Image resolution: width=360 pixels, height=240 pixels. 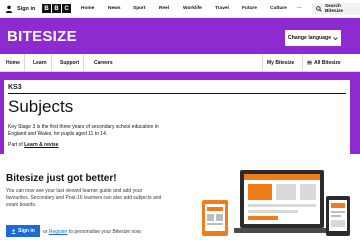 I want to click on bbc-logo-block-b1: B, so click(x=46, y=8).